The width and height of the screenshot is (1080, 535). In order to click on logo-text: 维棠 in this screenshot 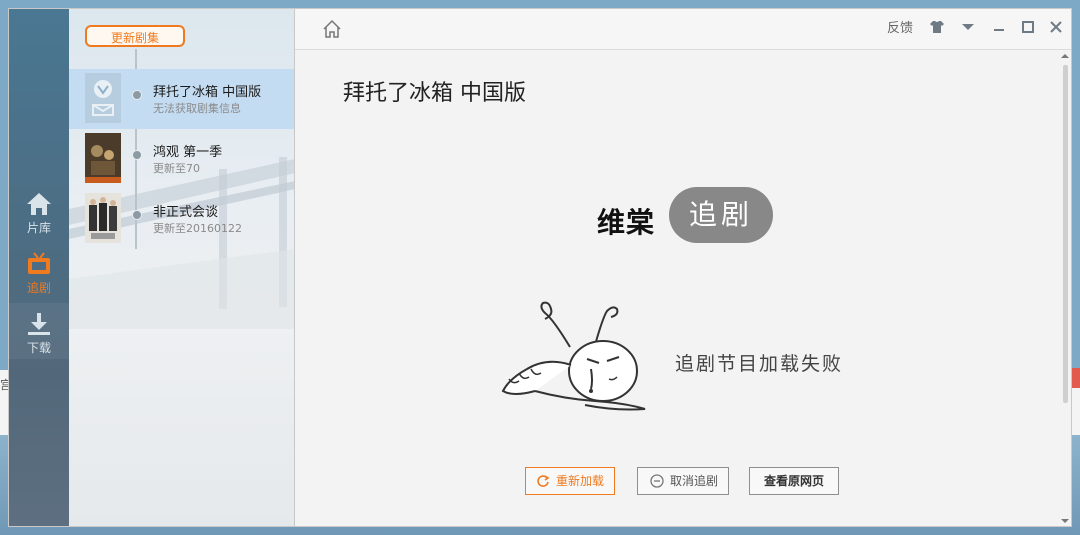, I will do `click(626, 222)`.